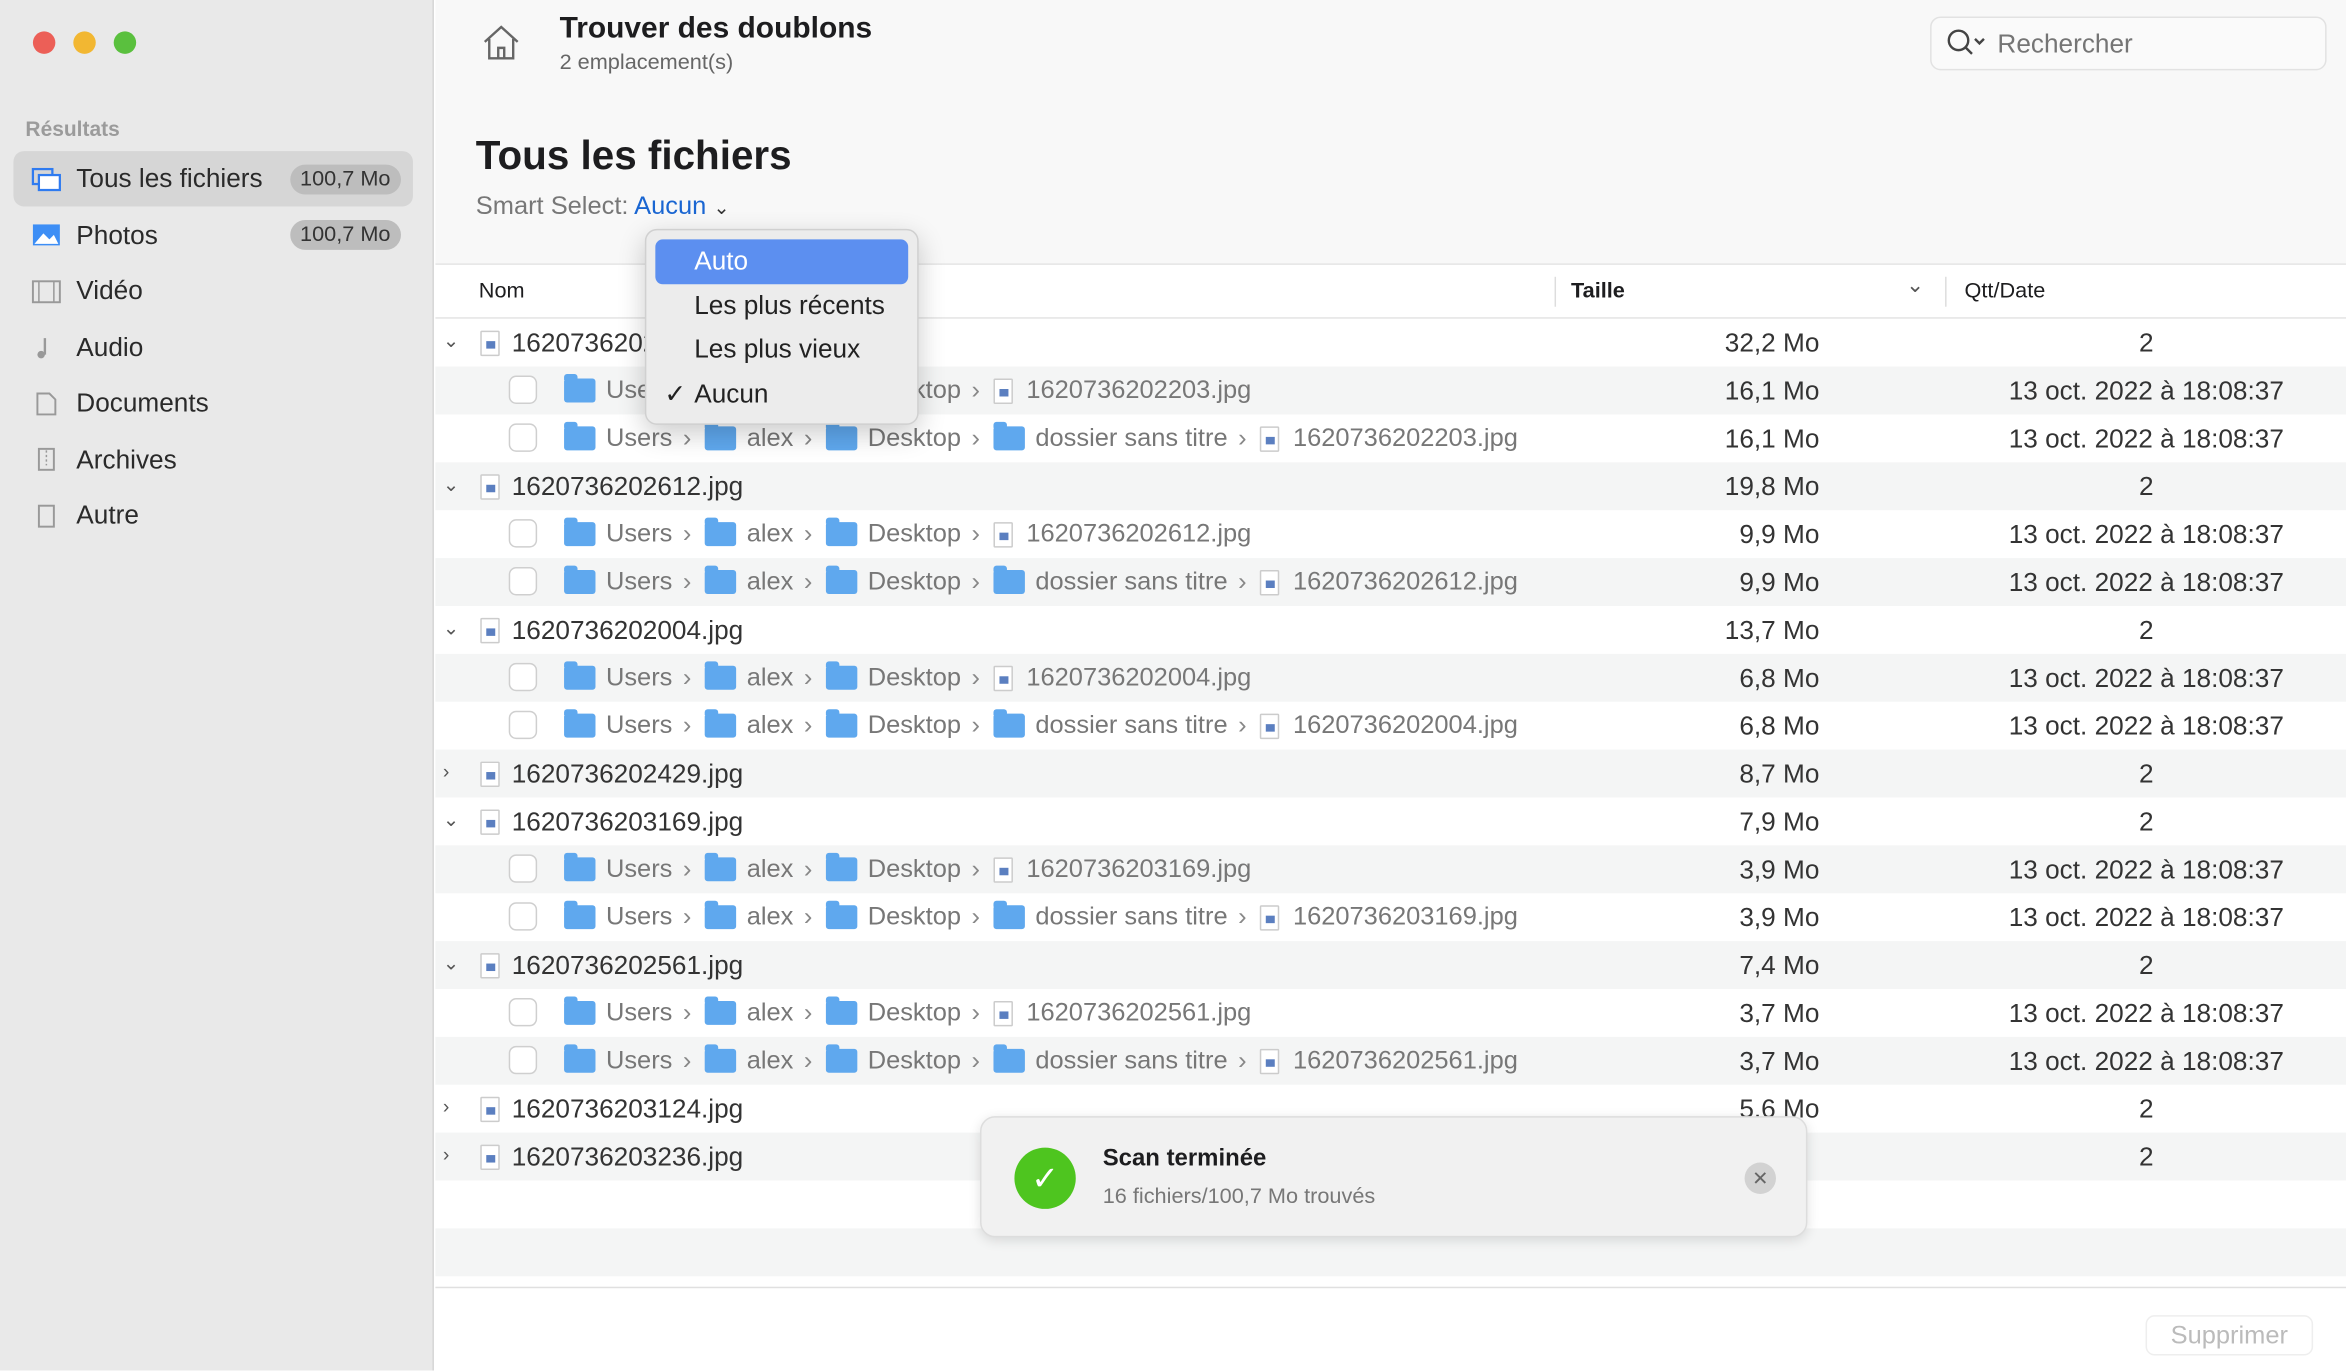 The width and height of the screenshot is (2346, 1371). Describe the element at coordinates (1239, 1196) in the screenshot. I see `toast-message: 16 fichiers/100,7 Mo trouvés` at that location.